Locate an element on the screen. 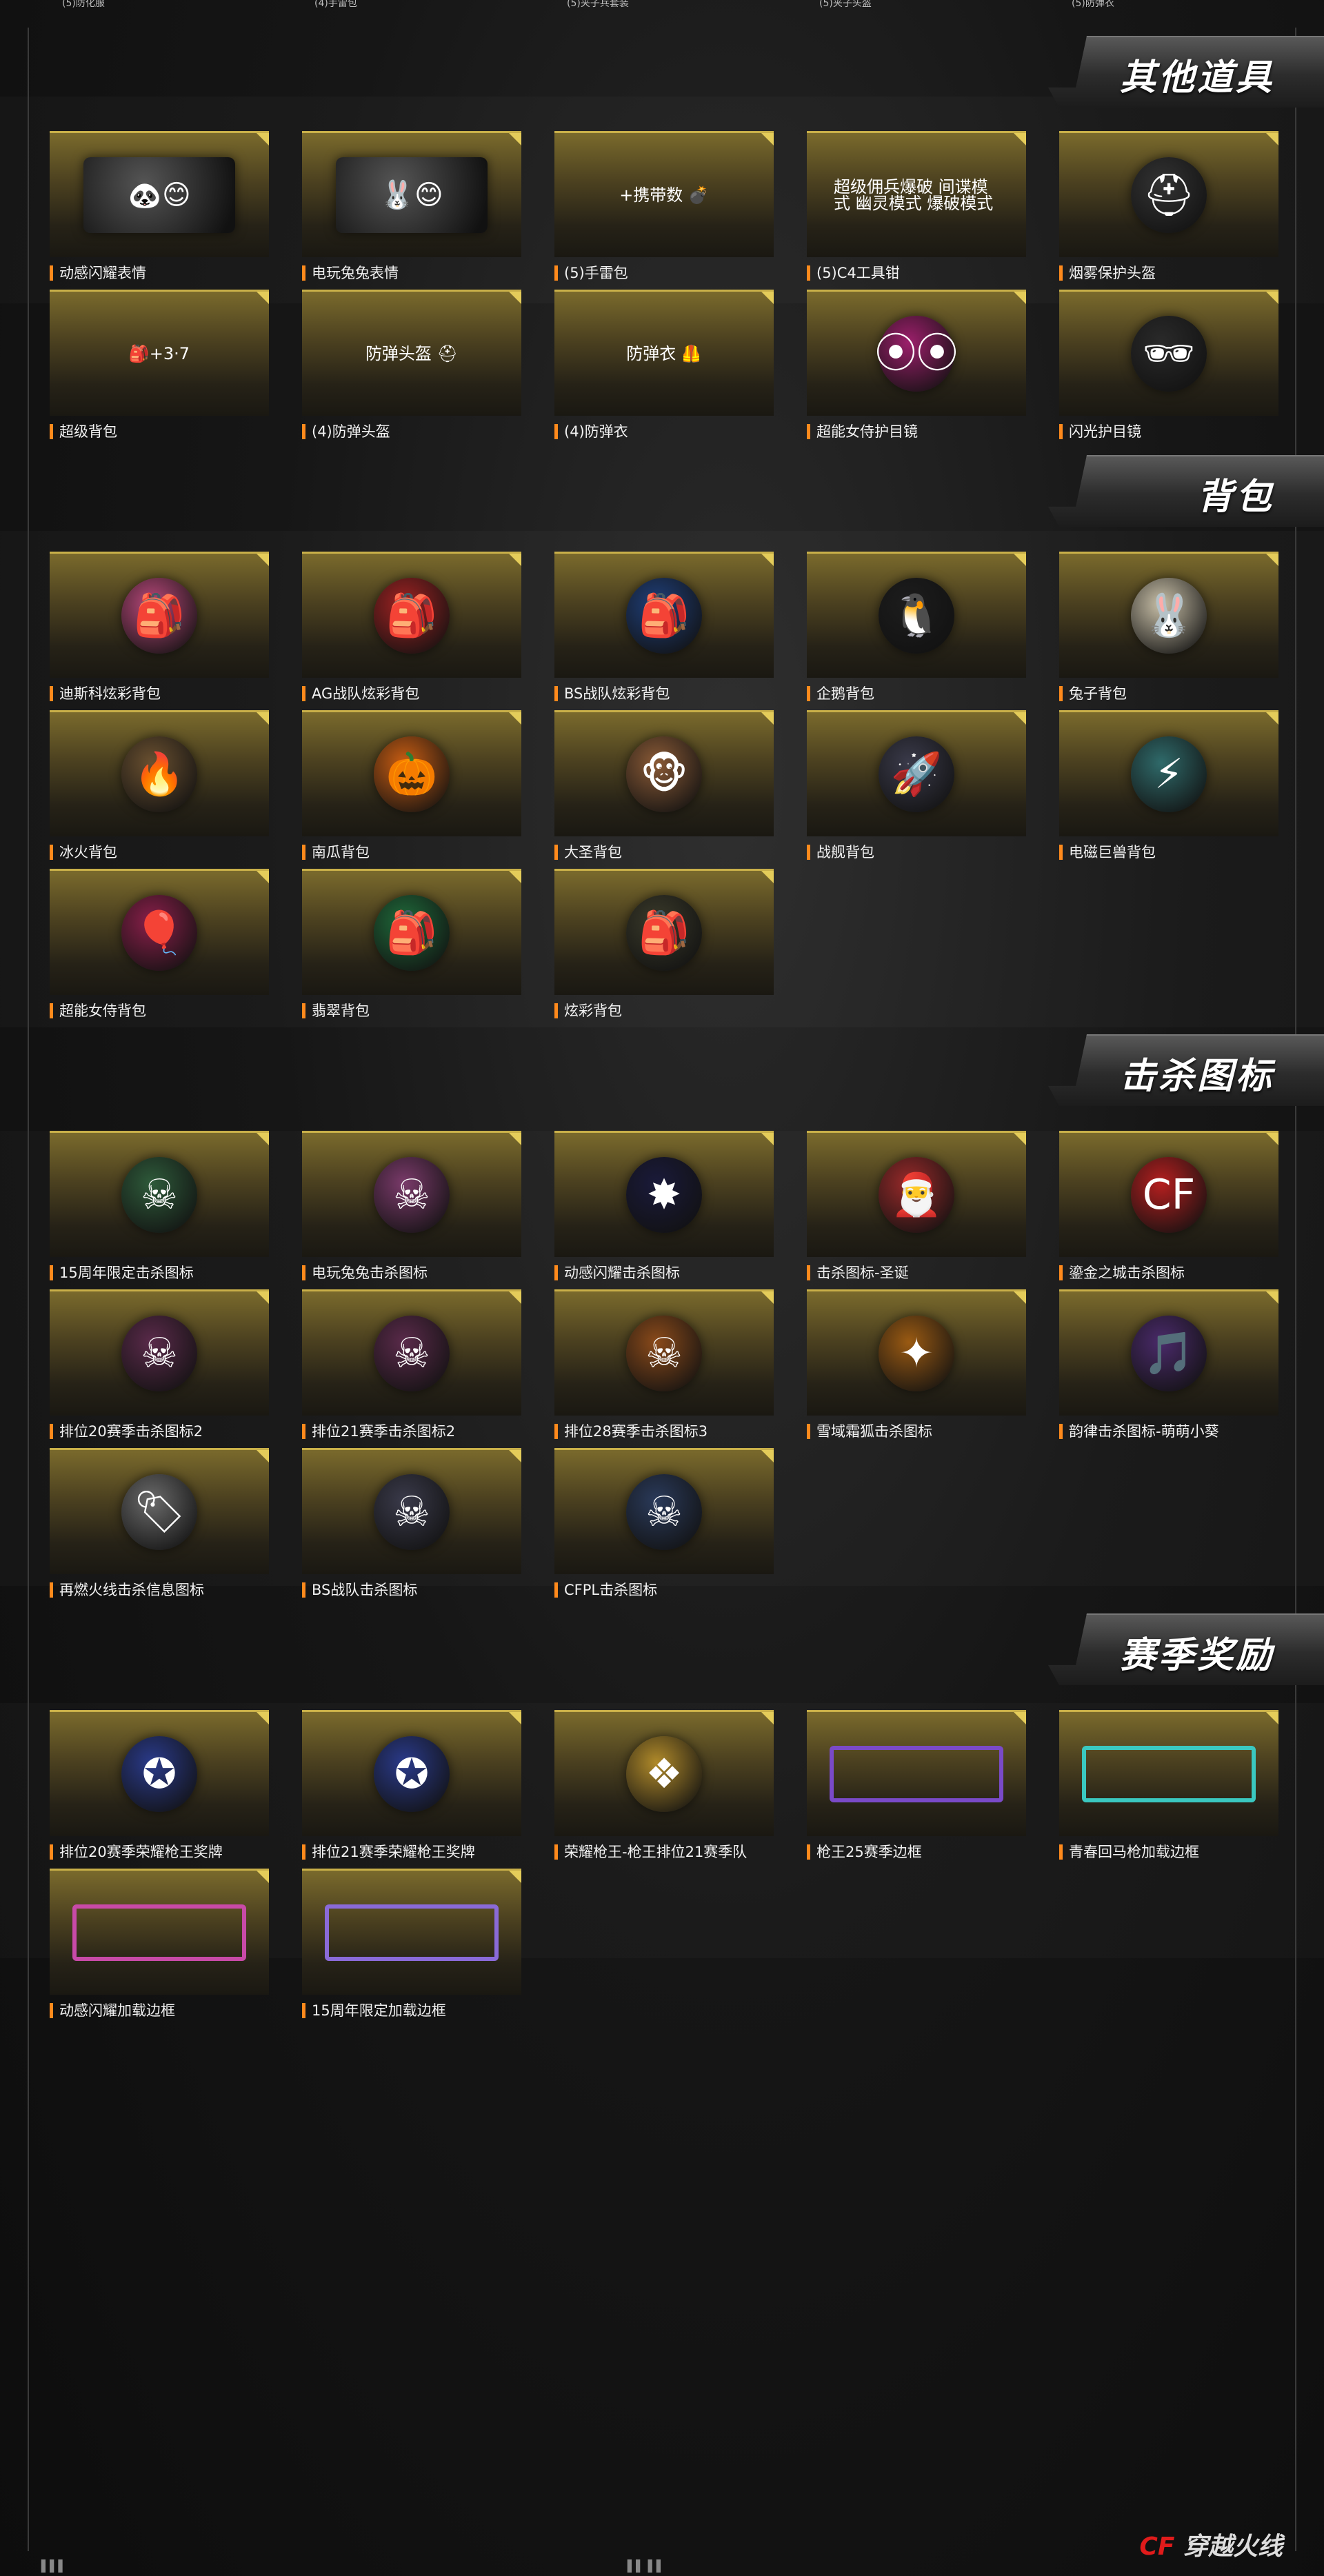 Image resolution: width=1324 pixels, height=2576 pixels. item-card-image: 🕶 is located at coordinates (1168, 353).